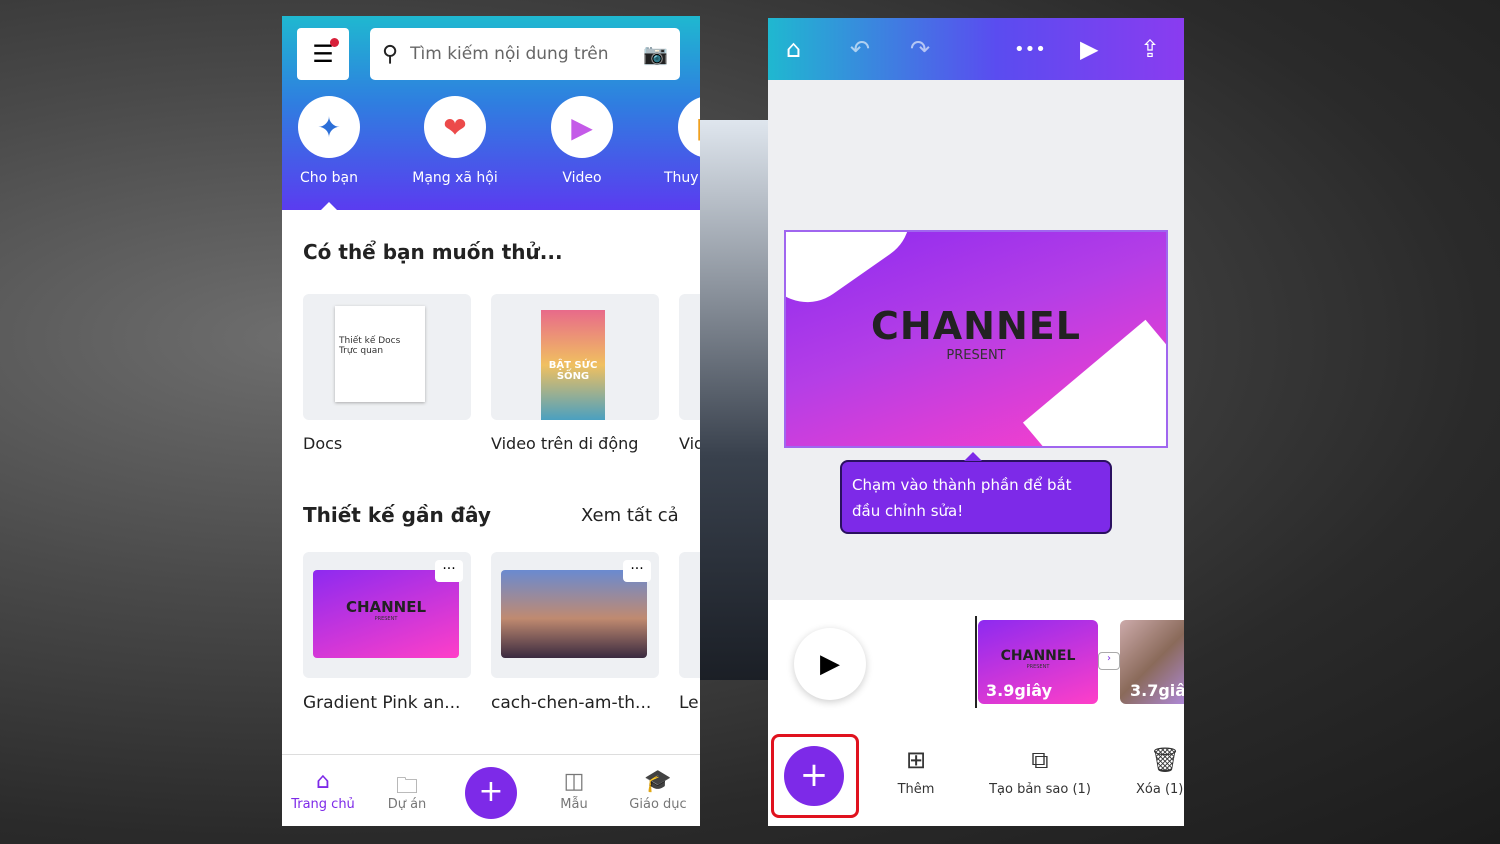  What do you see at coordinates (582, 127) in the screenshot?
I see `video-camera-icon: ▶` at bounding box center [582, 127].